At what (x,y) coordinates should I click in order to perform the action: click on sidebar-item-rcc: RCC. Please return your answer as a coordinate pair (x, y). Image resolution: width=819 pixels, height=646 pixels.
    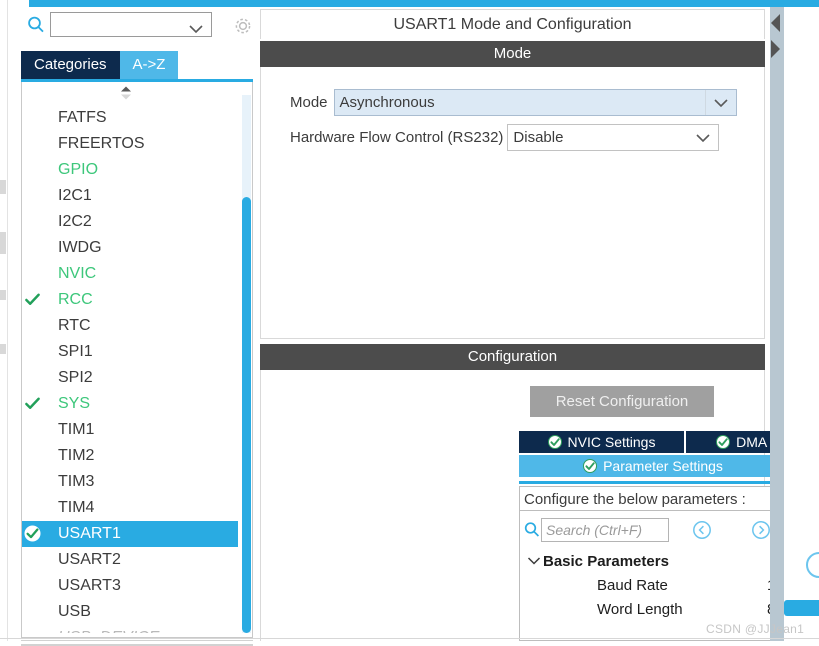
    Looking at the image, I should click on (130, 300).